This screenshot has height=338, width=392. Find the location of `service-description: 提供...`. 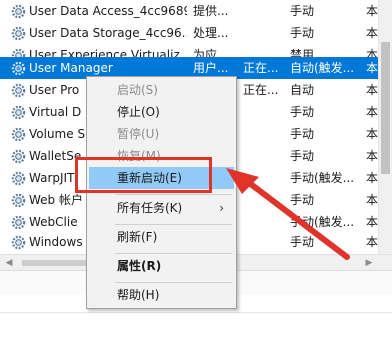

service-description: 提供... is located at coordinates (211, 11).